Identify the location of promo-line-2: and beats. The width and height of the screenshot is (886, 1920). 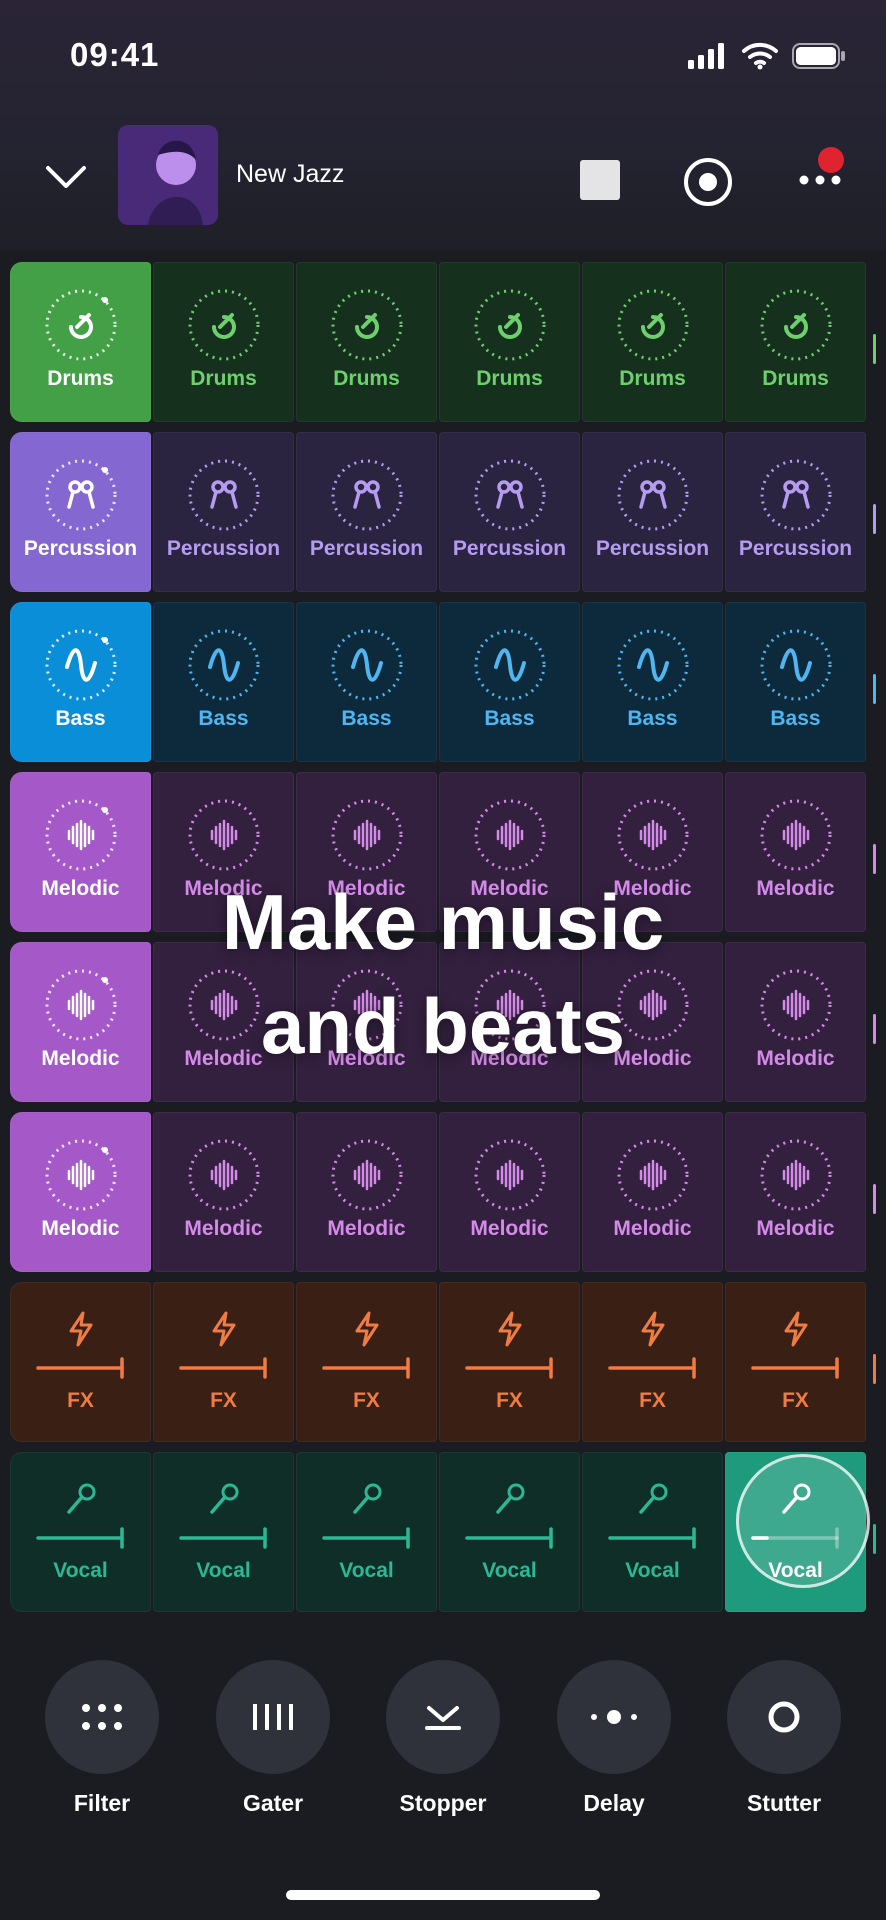
(443, 1026).